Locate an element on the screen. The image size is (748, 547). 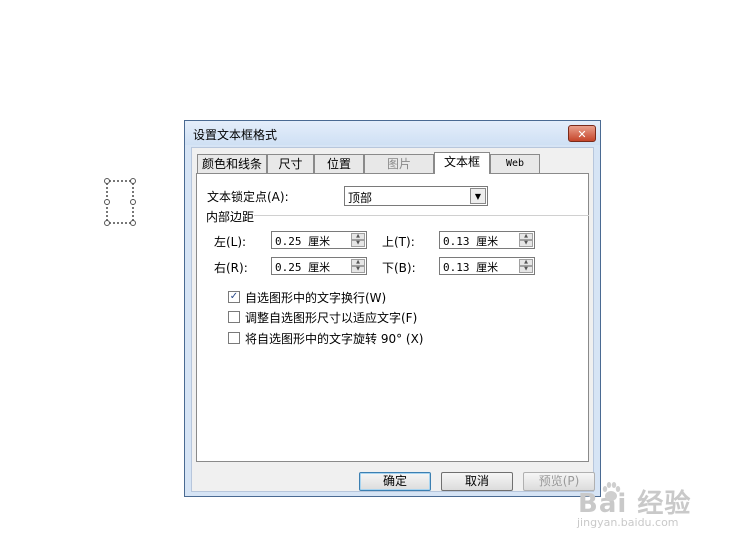
close-button: ✕ is located at coordinates (582, 133).